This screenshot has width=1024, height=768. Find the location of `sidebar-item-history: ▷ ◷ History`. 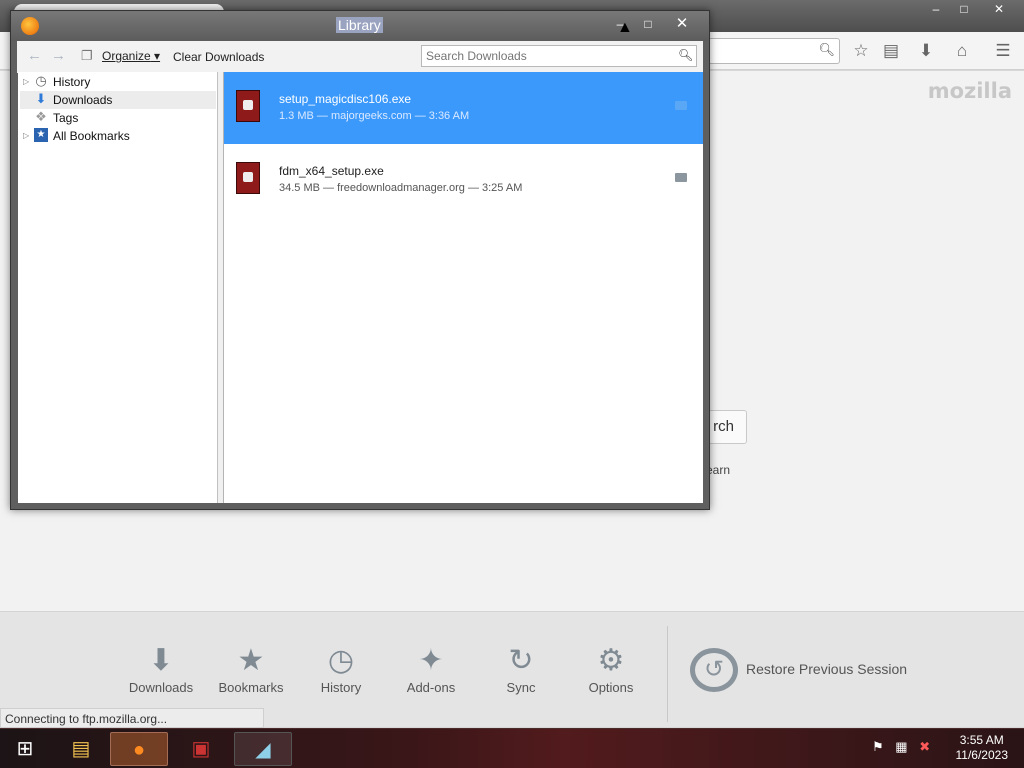

sidebar-item-history: ▷ ◷ History is located at coordinates (118, 82).